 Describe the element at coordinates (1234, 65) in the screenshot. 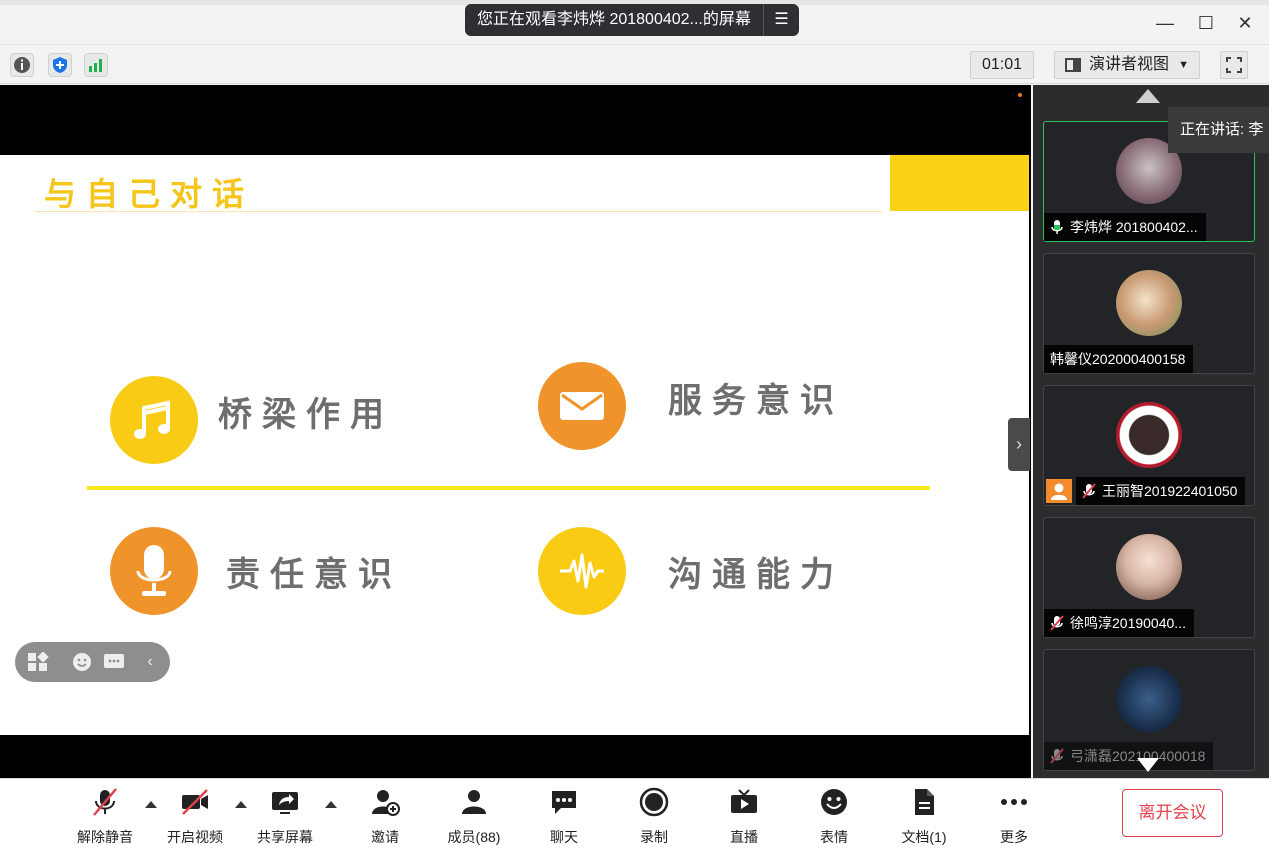

I see `fullscreen-icon` at that location.